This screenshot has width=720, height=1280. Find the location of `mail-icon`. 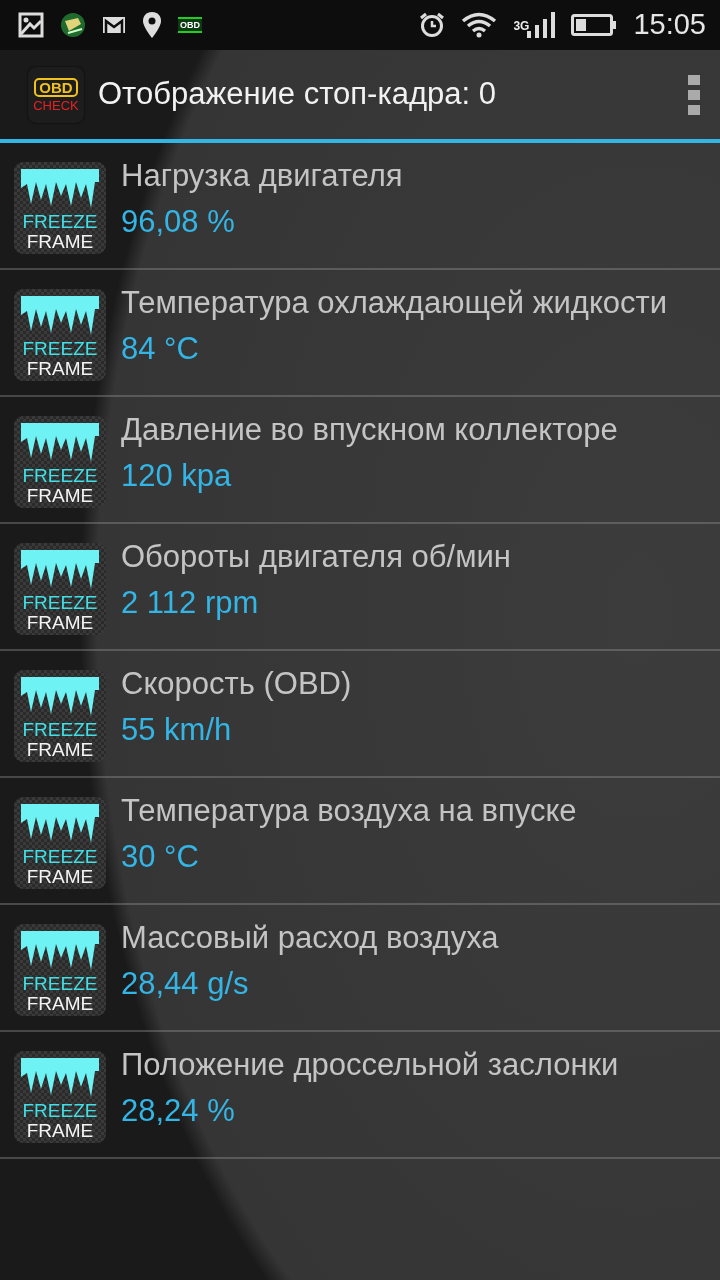

mail-icon is located at coordinates (114, 25).